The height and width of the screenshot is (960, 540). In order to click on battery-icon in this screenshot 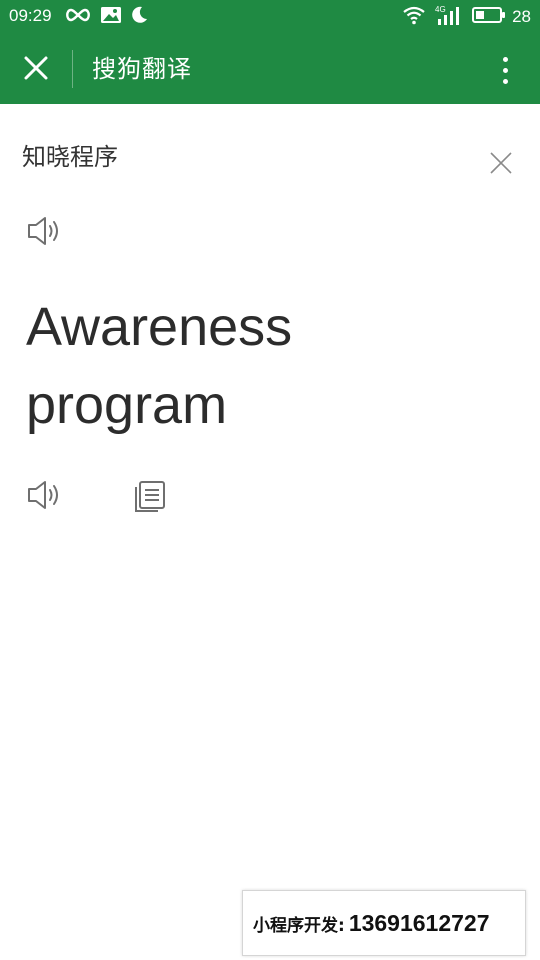, I will do `click(489, 17)`.